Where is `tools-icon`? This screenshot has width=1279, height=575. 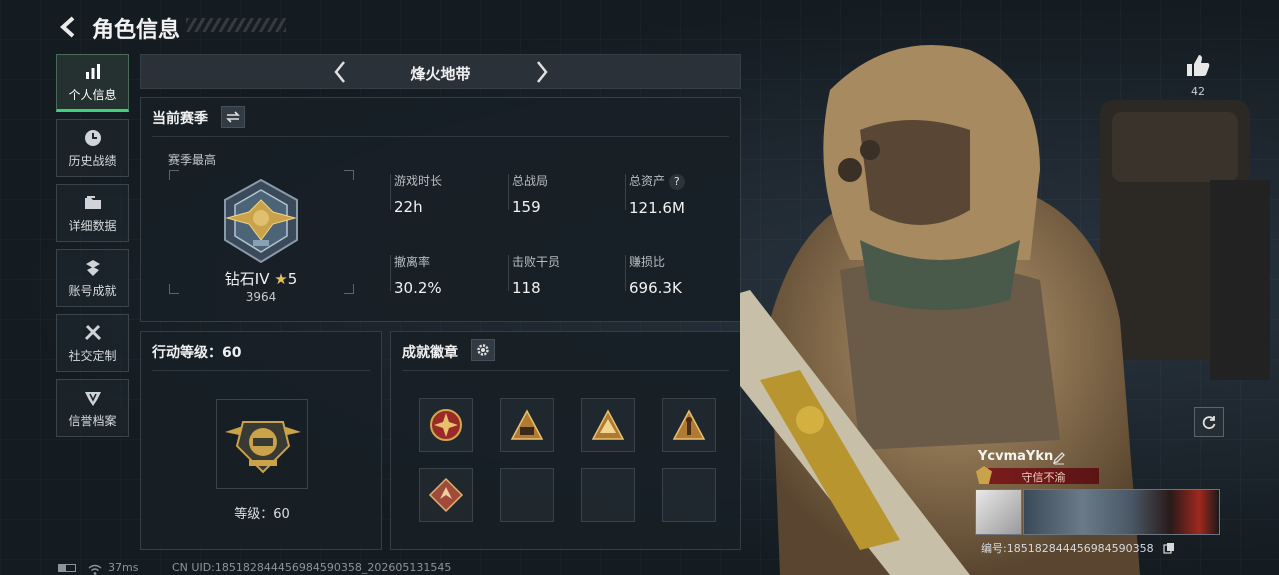
tools-icon is located at coordinates (92, 332).